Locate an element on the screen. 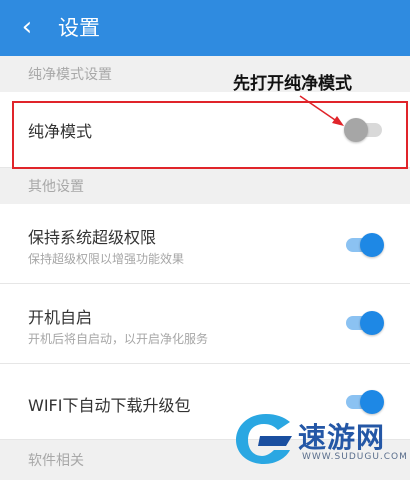 This screenshot has width=410, height=480. setting-title: 保持系统超级权限 is located at coordinates (92, 237).